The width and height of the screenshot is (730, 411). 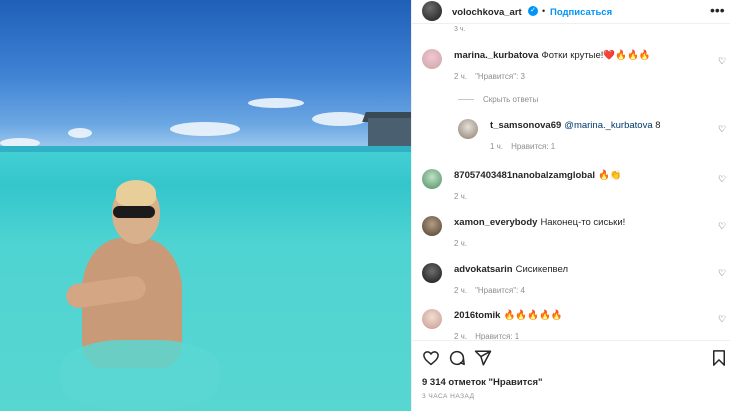 I want to click on comment-meta: 2 ч. Нравится: 1, so click(x=486, y=336).